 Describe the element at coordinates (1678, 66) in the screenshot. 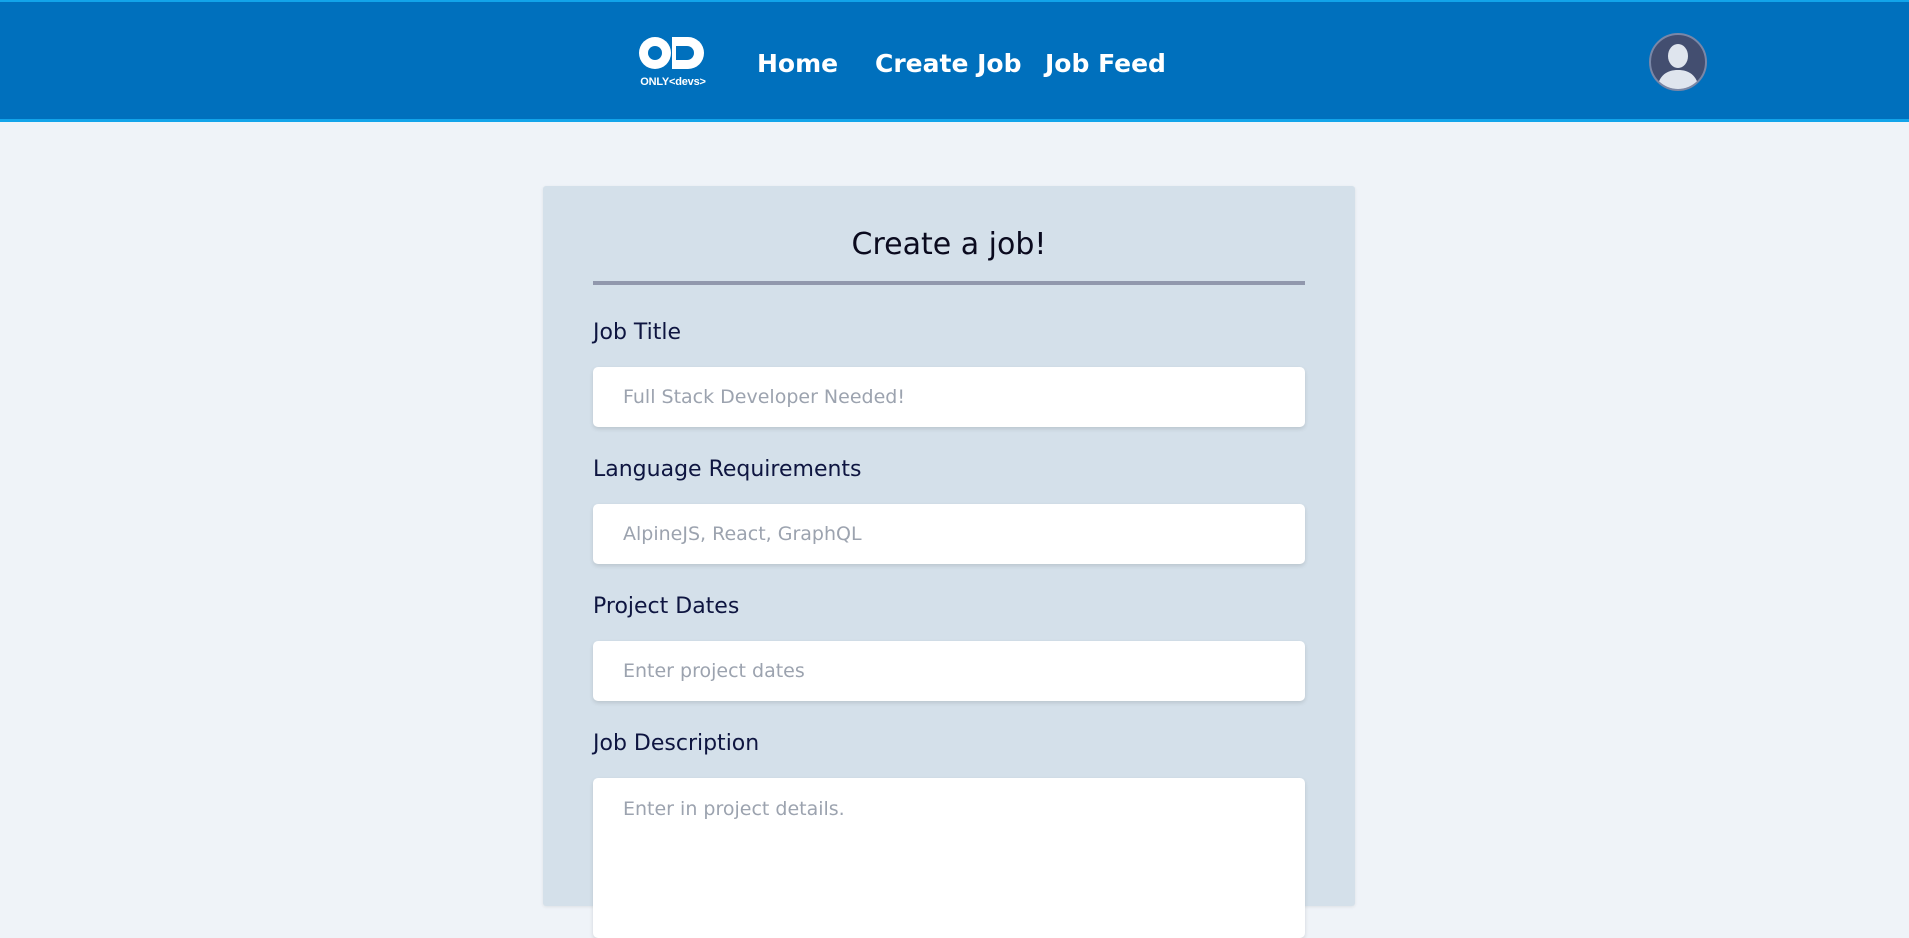

I see `user-avatar-icon` at that location.